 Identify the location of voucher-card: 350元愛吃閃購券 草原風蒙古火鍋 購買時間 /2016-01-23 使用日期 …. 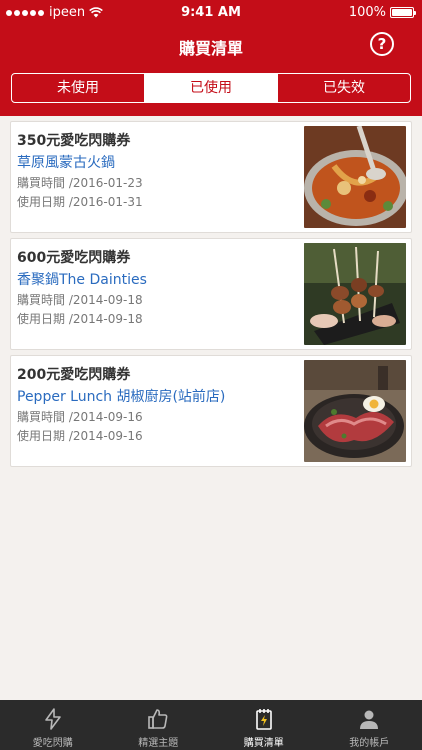
(211, 177).